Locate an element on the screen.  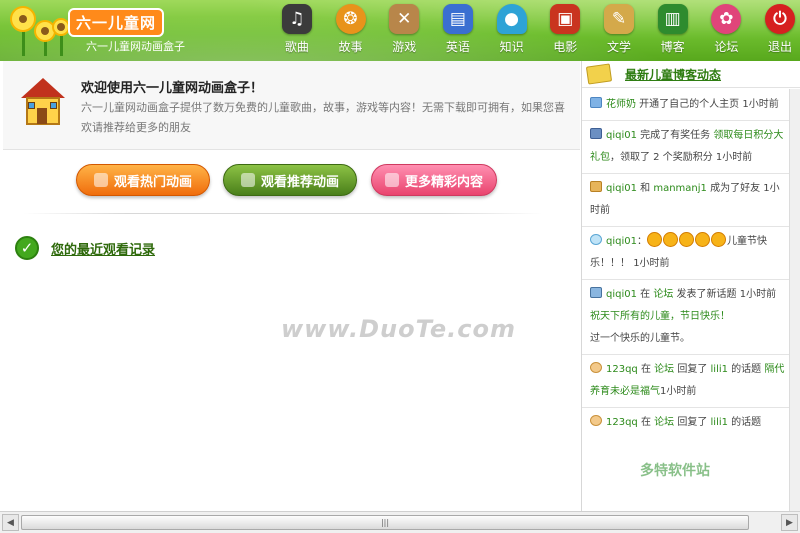
nav-label: 游戏 is located at coordinates (404, 47).